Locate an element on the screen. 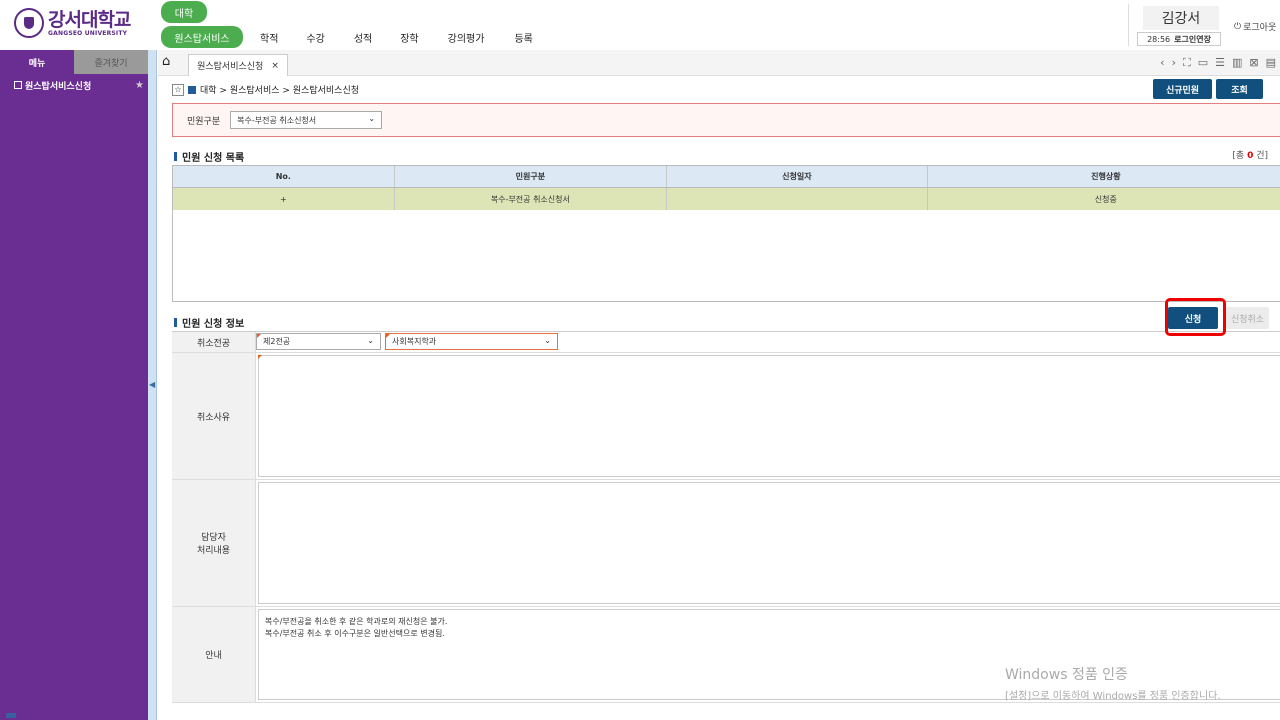 This screenshot has height=720, width=1280. table-row: + 복수-부전공 취소신청서 신청중 is located at coordinates (726, 199).